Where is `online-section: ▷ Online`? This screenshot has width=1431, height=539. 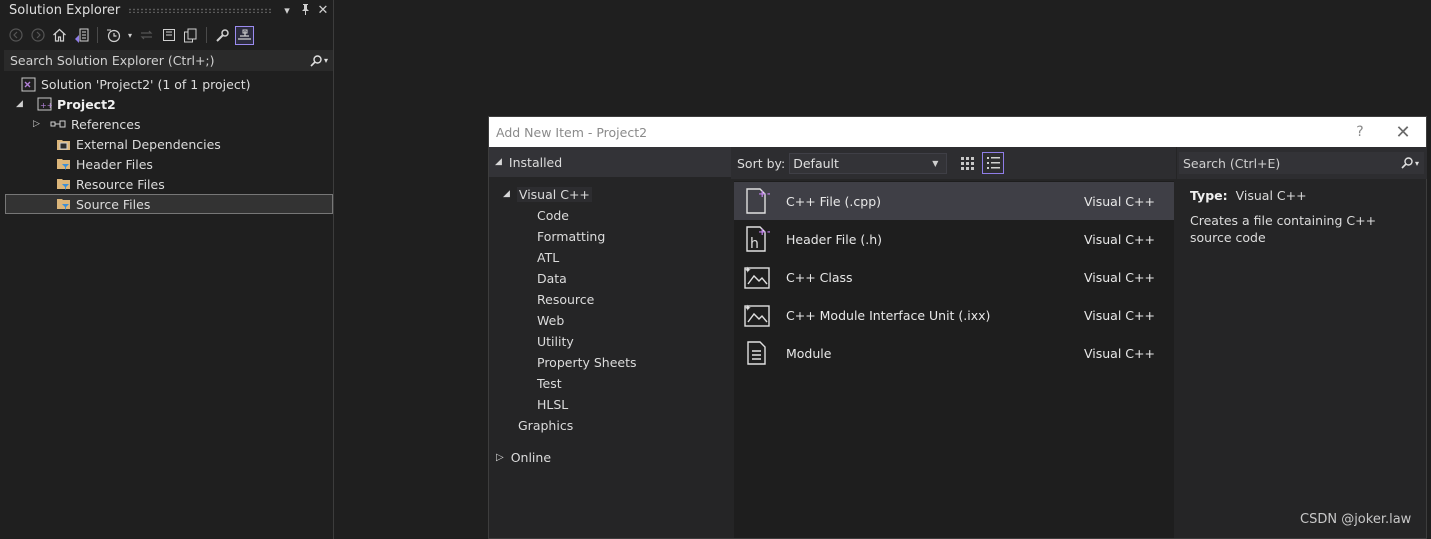
online-section: ▷ Online is located at coordinates (523, 457).